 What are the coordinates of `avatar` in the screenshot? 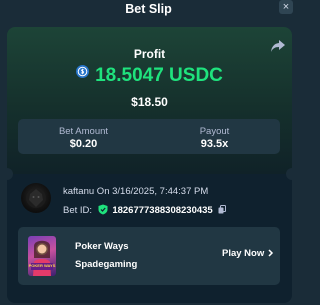 It's located at (36, 198).